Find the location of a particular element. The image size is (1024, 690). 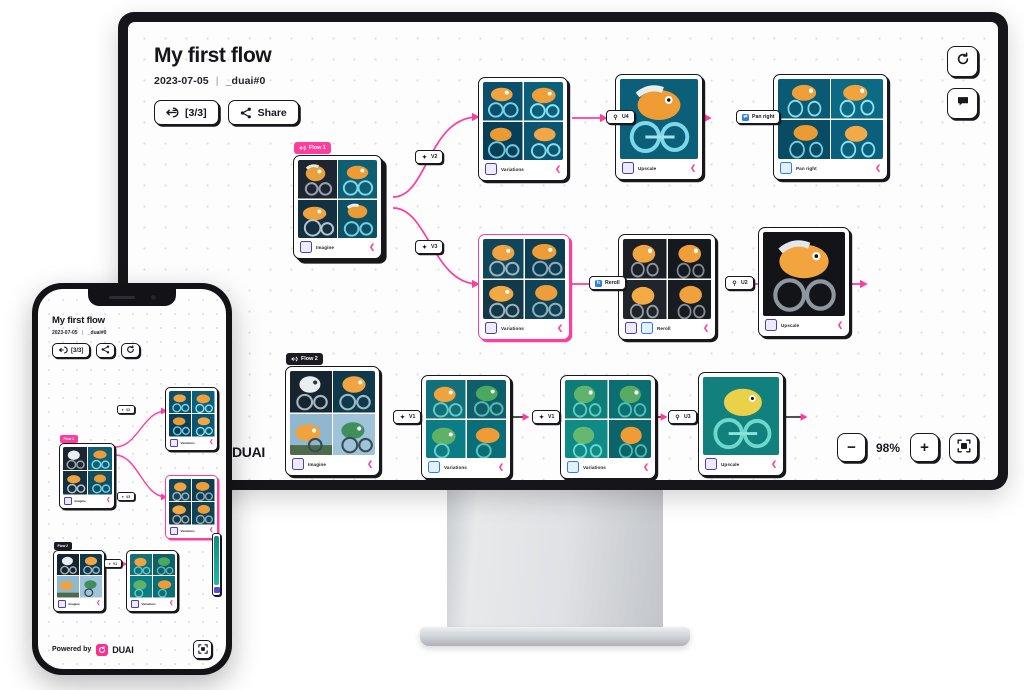

zoom-in-button: + is located at coordinates (924, 447).